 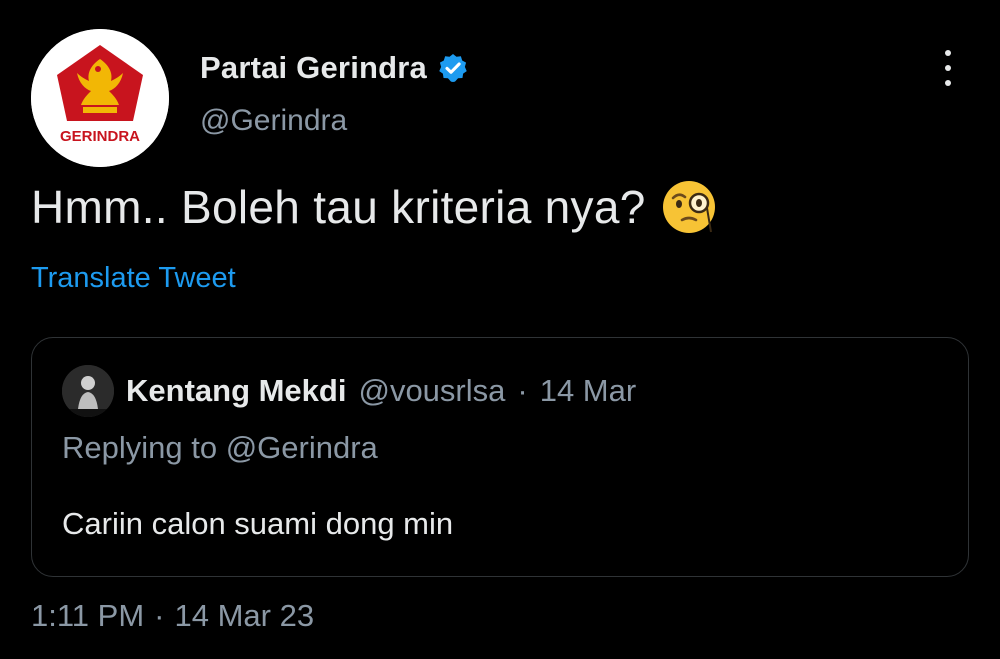 I want to click on tweet-time: 1:11 PM, so click(x=88, y=615).